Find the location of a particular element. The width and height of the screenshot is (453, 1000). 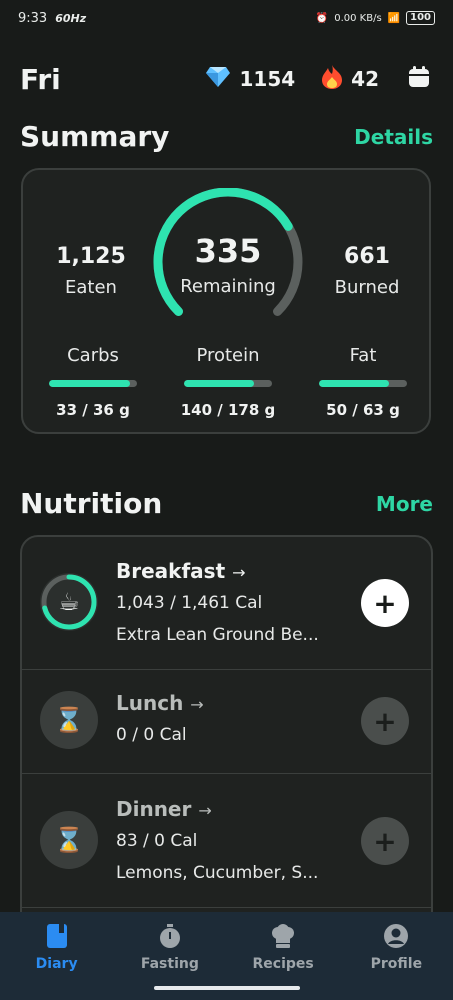

macro-protein-bar is located at coordinates (228, 383).